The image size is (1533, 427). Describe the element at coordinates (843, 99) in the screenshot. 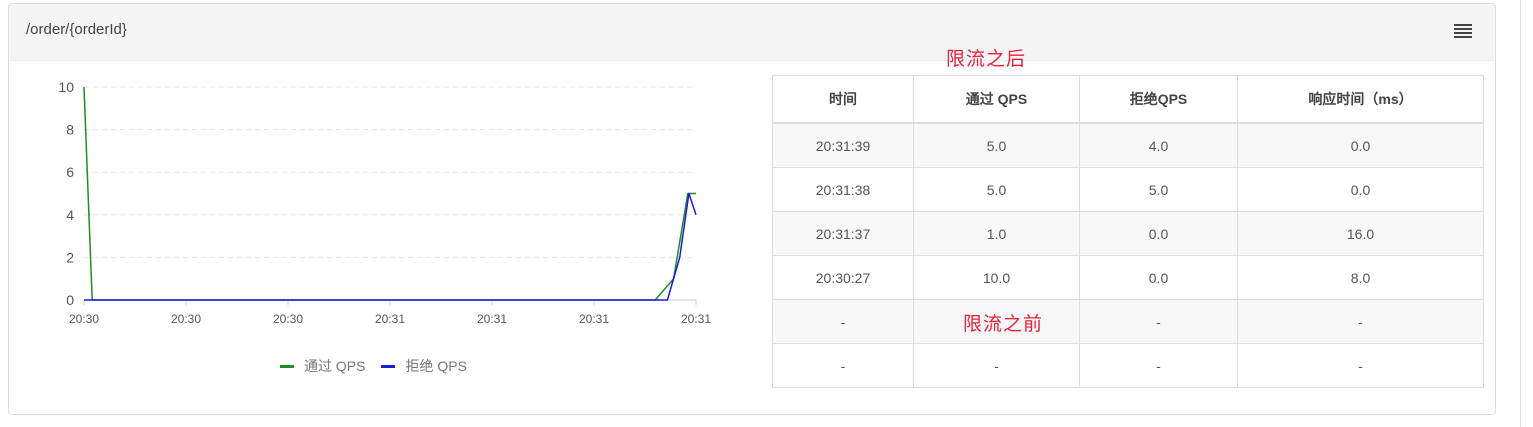

I see `column-header-time: 时间` at that location.